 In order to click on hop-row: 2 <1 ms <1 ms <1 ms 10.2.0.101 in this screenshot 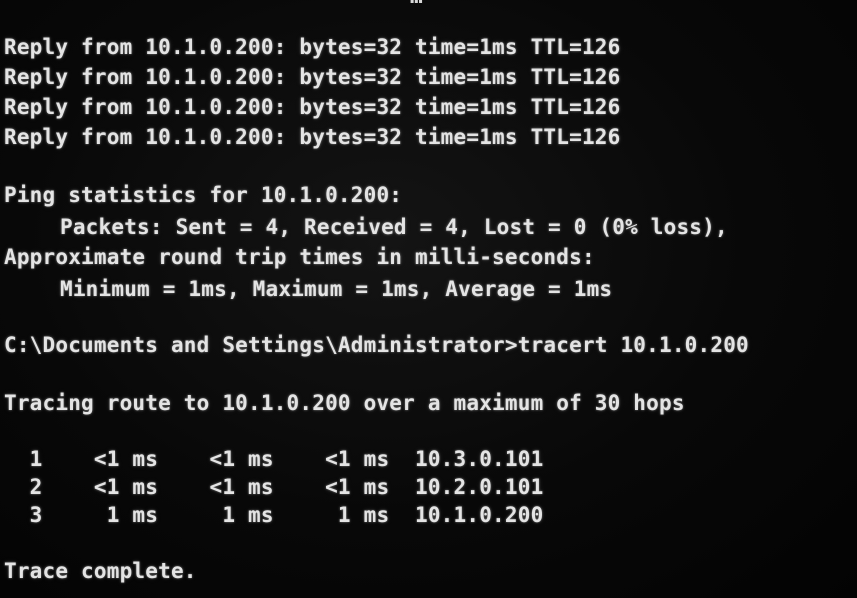, I will do `click(274, 487)`.